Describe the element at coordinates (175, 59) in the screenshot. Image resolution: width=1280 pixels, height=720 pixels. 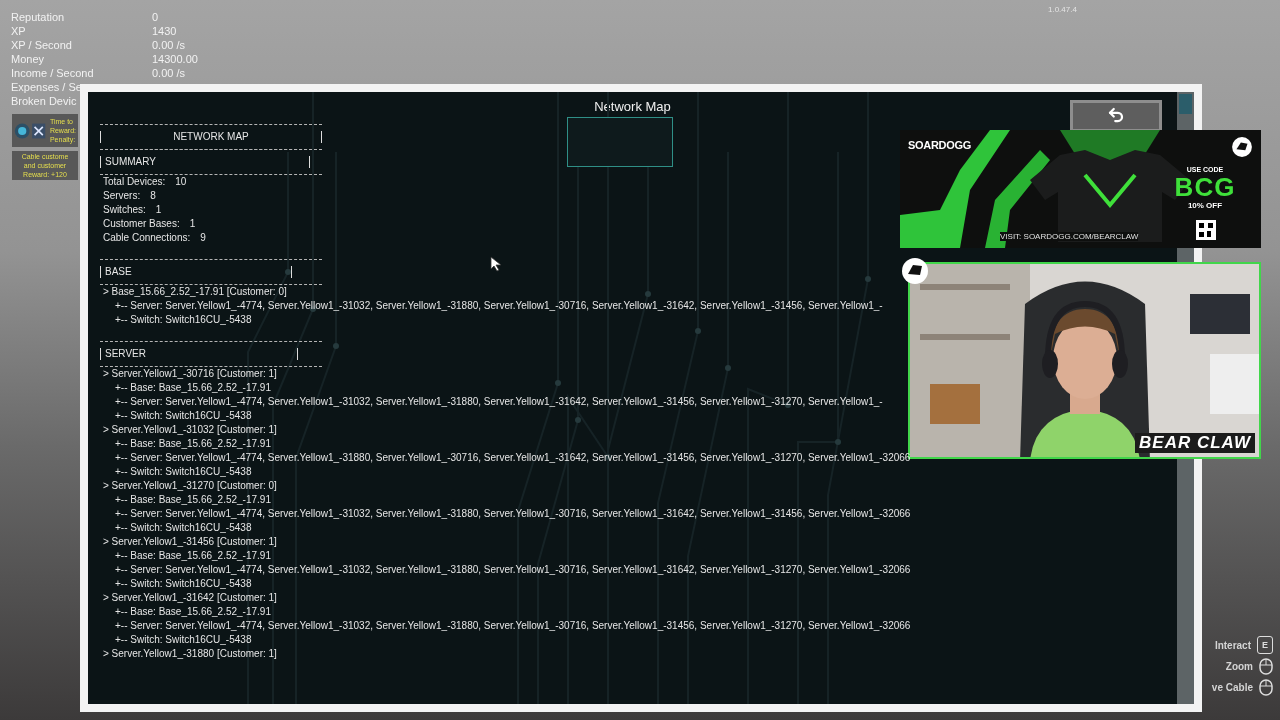
I see `stat-value: 14300.00` at that location.